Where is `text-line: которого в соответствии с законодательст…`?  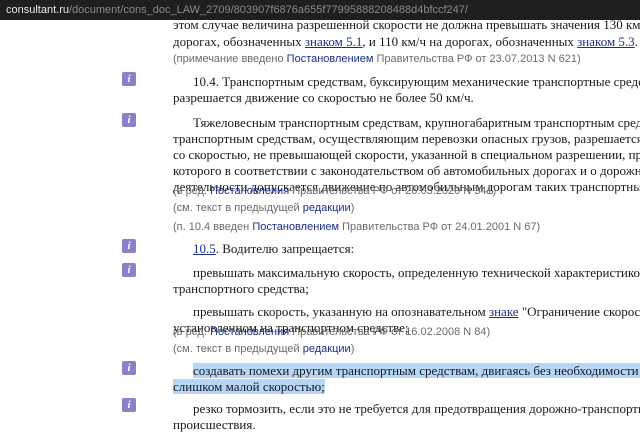
text-line: которого в соответствии с законодательст… is located at coordinates (406, 170).